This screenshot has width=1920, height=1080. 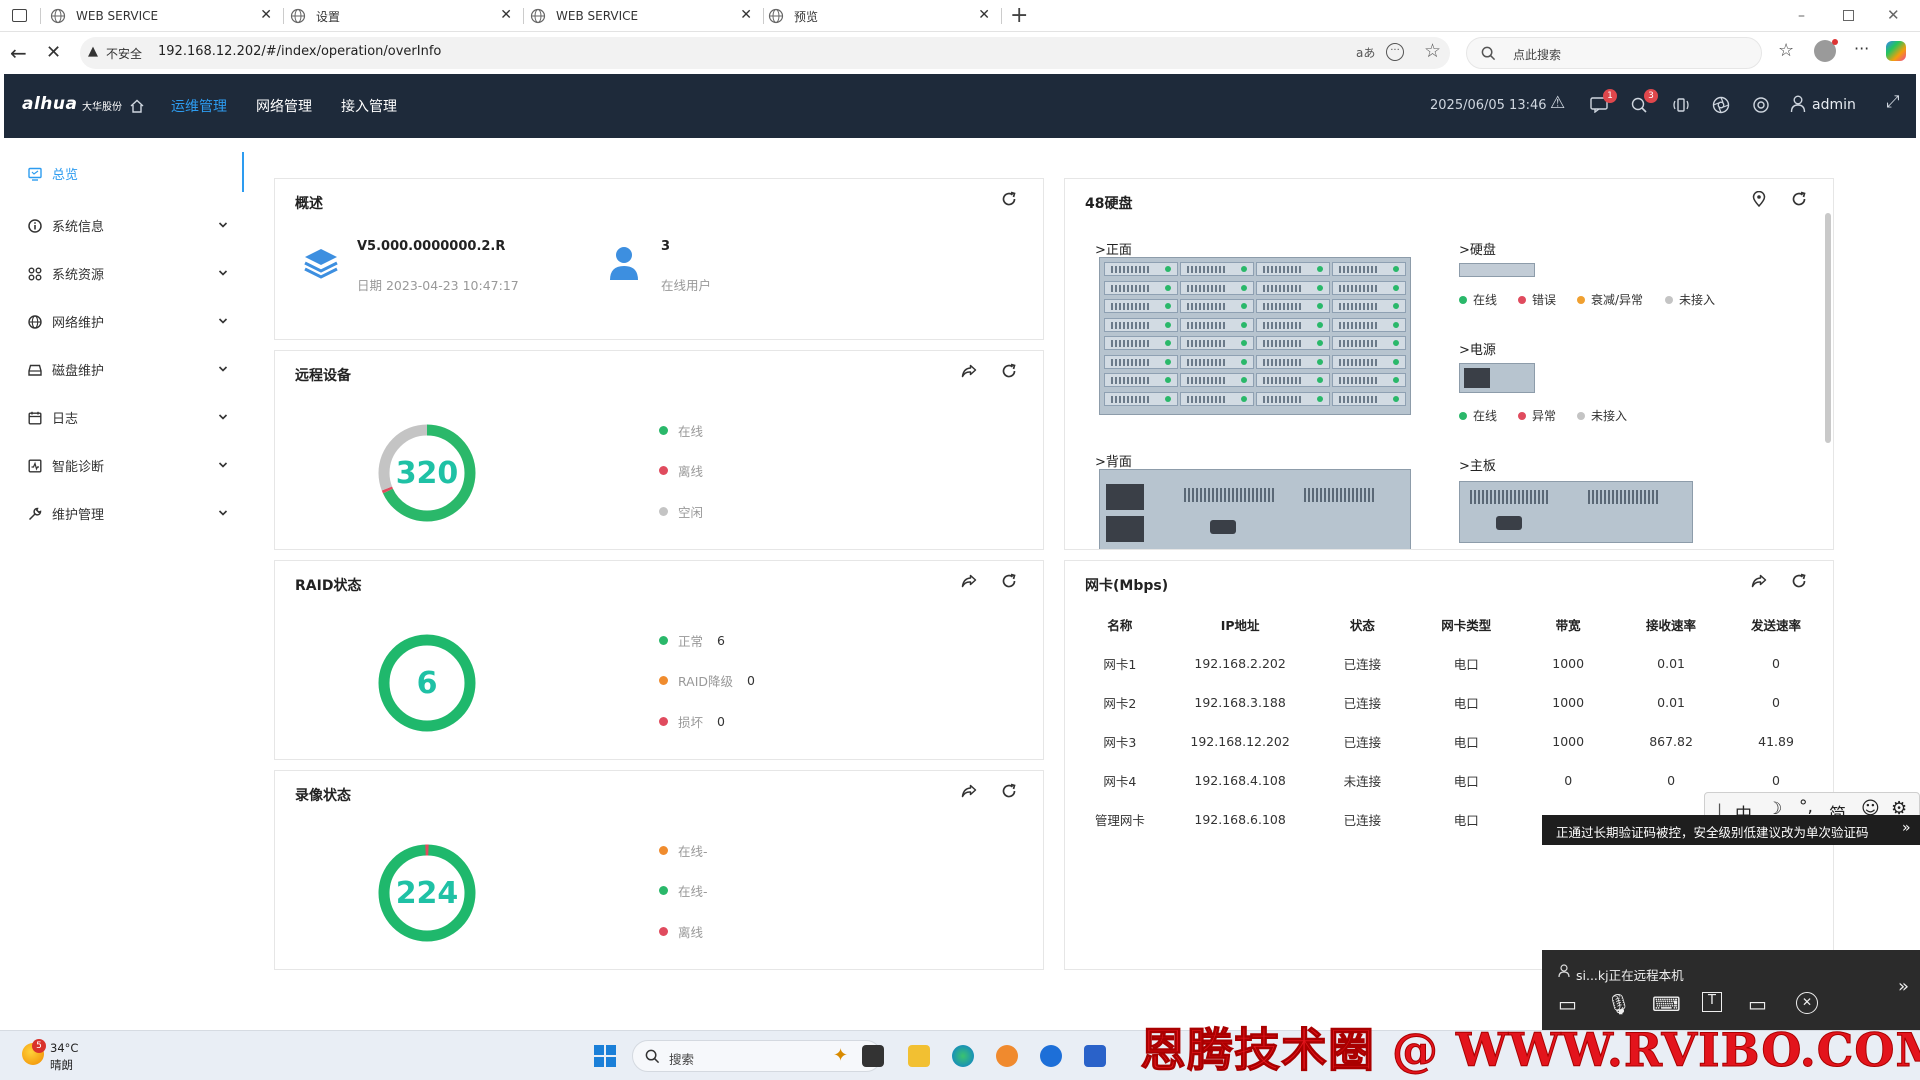 I want to click on text-tool-icon: T, so click(x=1712, y=1002).